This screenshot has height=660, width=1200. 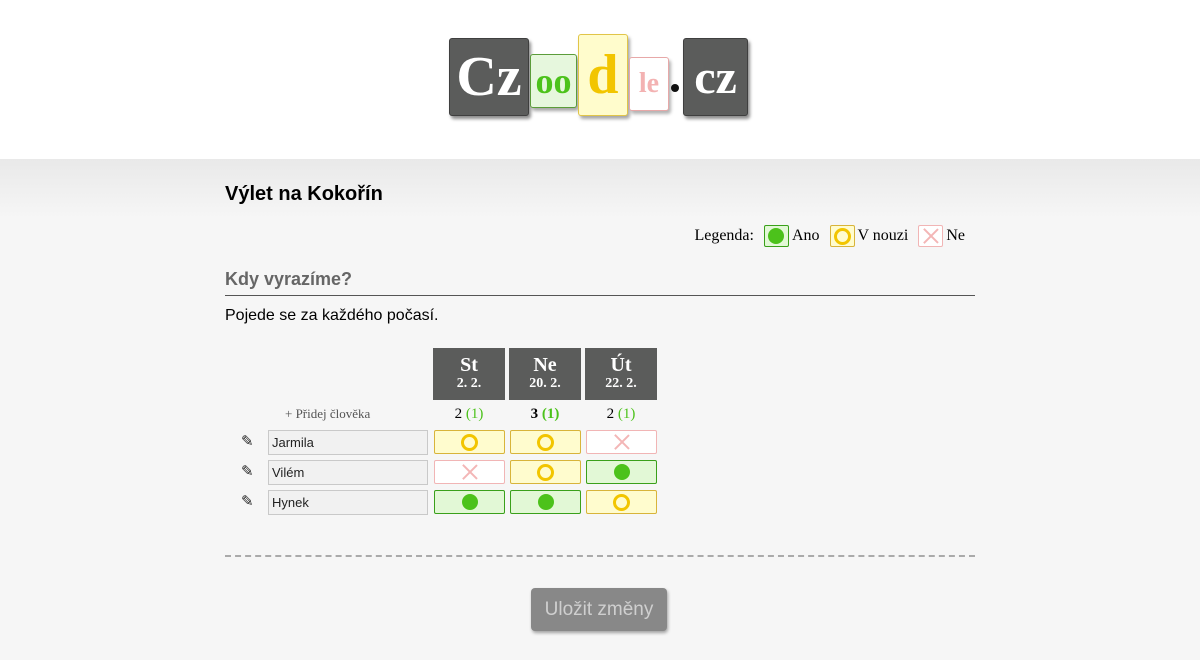 What do you see at coordinates (599, 609) in the screenshot?
I see `save-button: Uložit změny` at bounding box center [599, 609].